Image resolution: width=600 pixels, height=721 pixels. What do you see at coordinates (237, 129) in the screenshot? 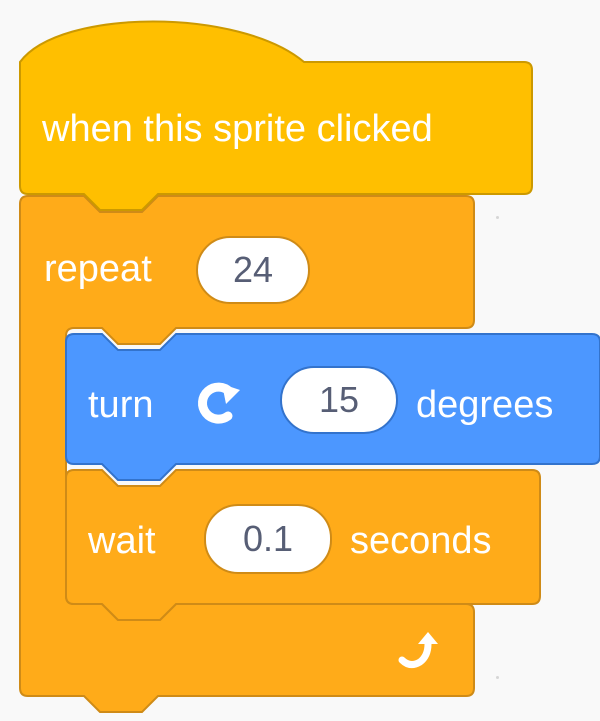
I see `hat-block-label: when this sprite clicked` at bounding box center [237, 129].